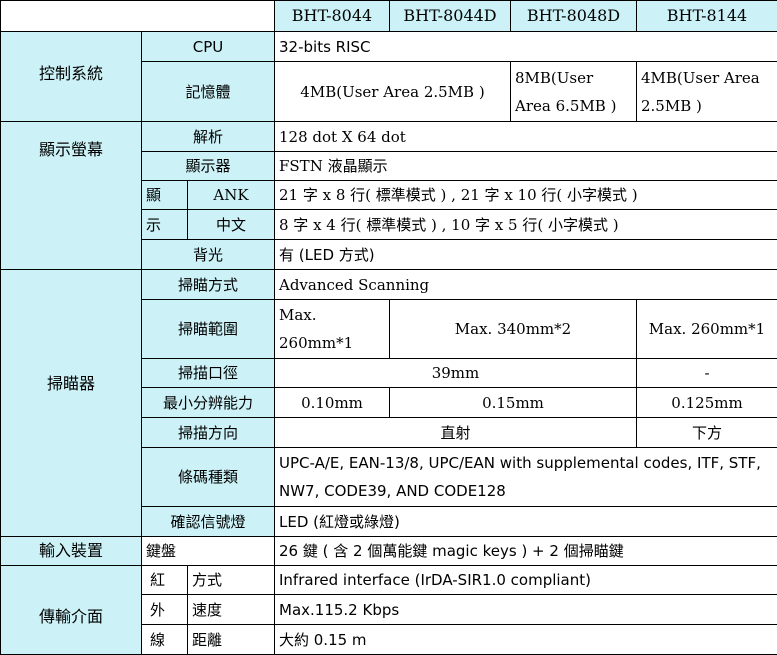 Image resolution: width=777 pixels, height=655 pixels. What do you see at coordinates (231, 225) in the screenshot?
I see `label-chinese: 中文` at bounding box center [231, 225].